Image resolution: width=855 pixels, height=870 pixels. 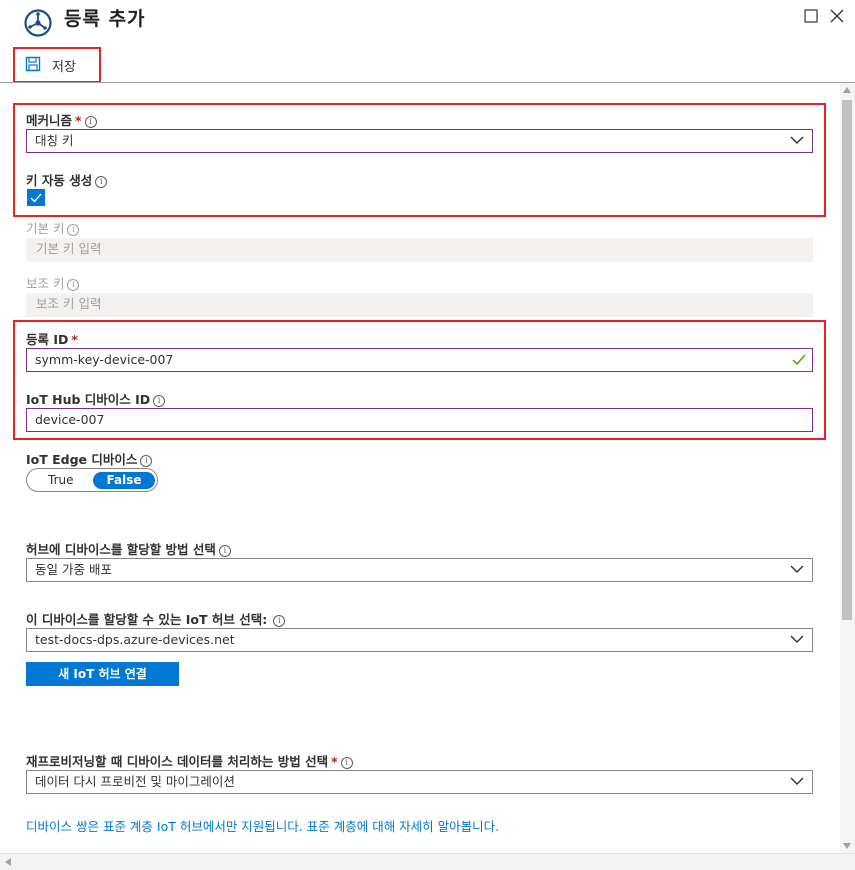 I want to click on save-button-label: 저장, so click(x=64, y=67).